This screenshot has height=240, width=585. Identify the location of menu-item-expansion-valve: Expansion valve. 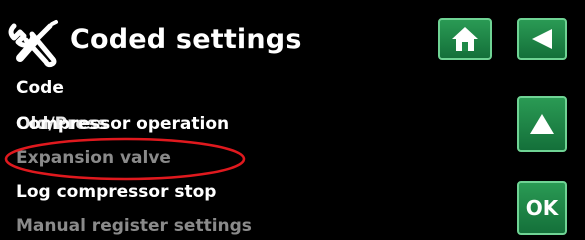
(93, 158).